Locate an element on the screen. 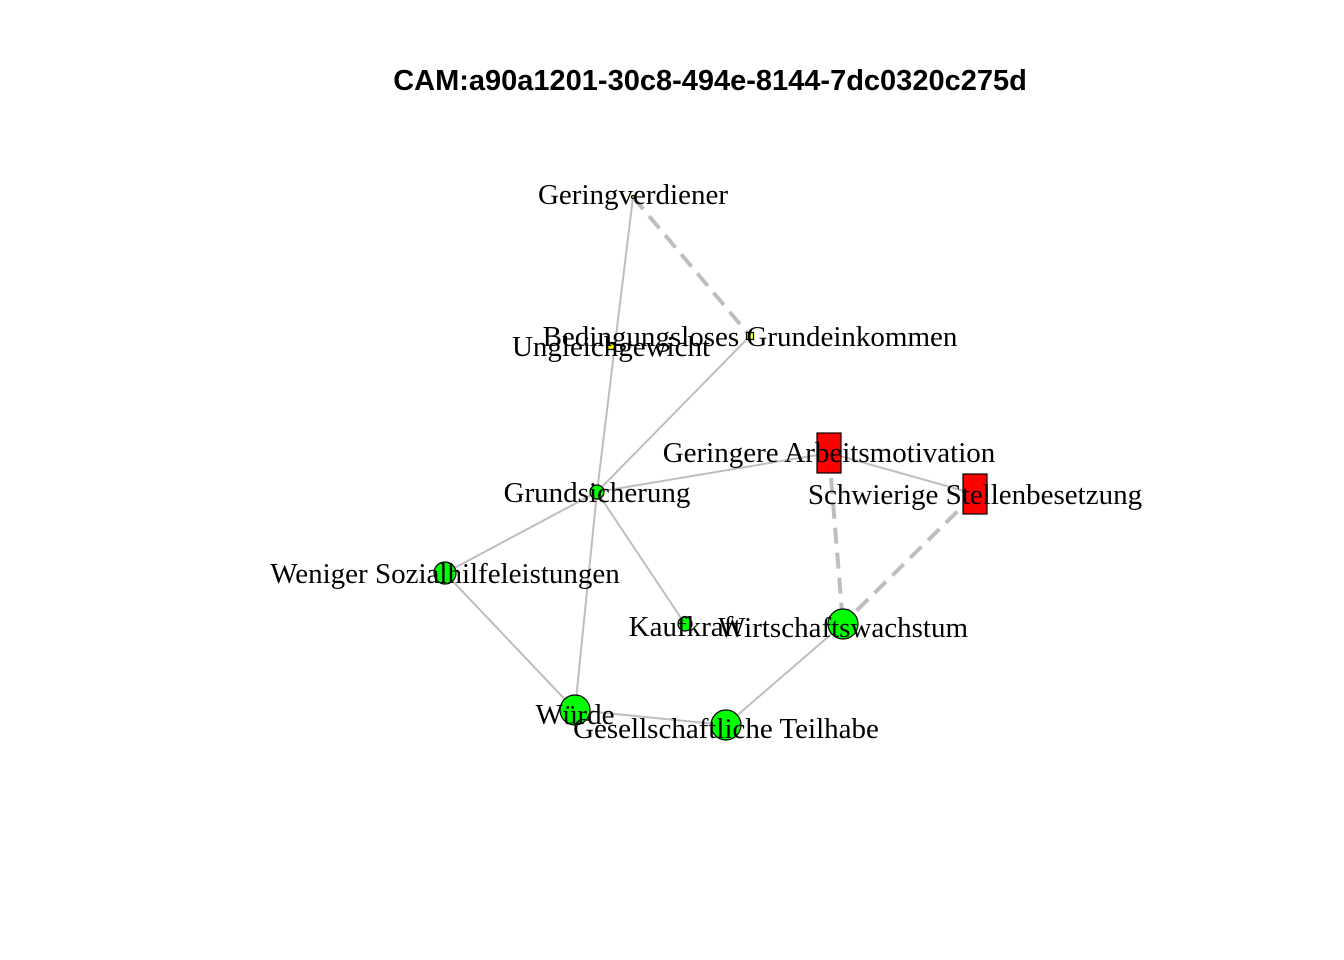 The image size is (1344, 960). node-label-ungleichgewicht: Ungleichgewicht is located at coordinates (611, 347).